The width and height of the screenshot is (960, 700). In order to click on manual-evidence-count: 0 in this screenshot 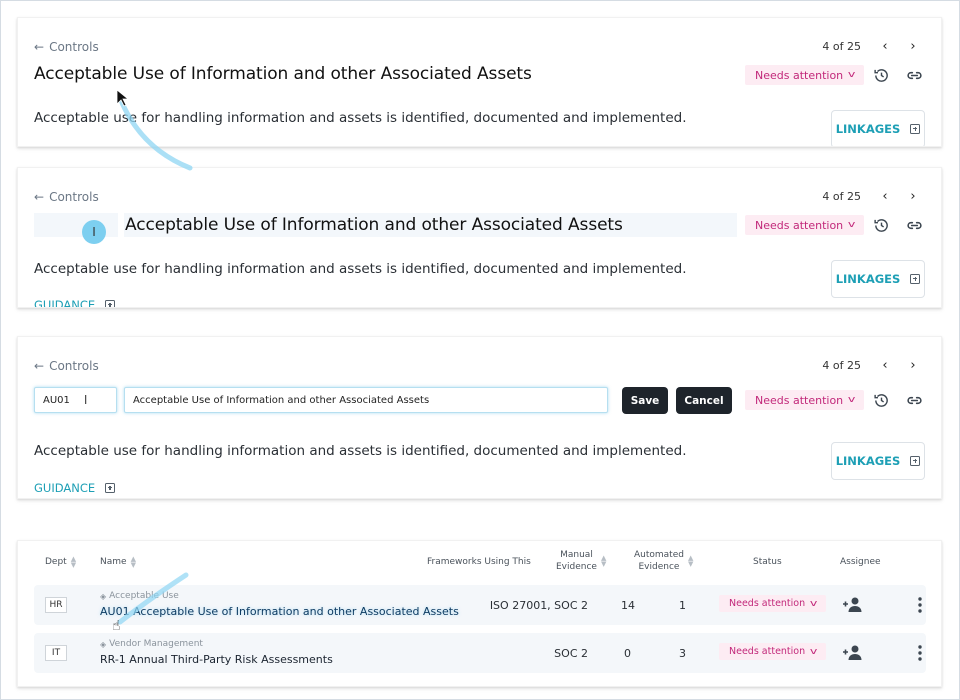, I will do `click(627, 653)`.